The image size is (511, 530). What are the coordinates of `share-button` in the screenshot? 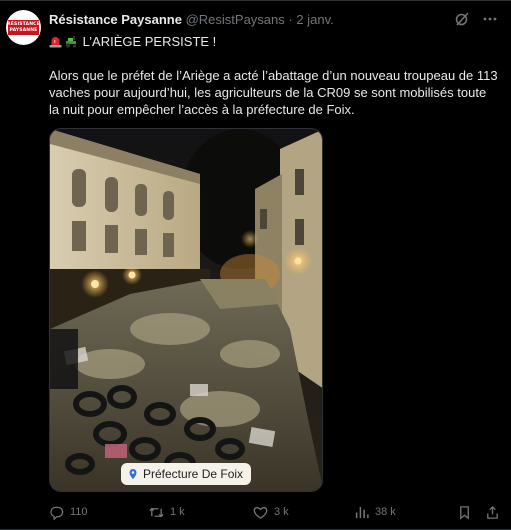 It's located at (492, 512).